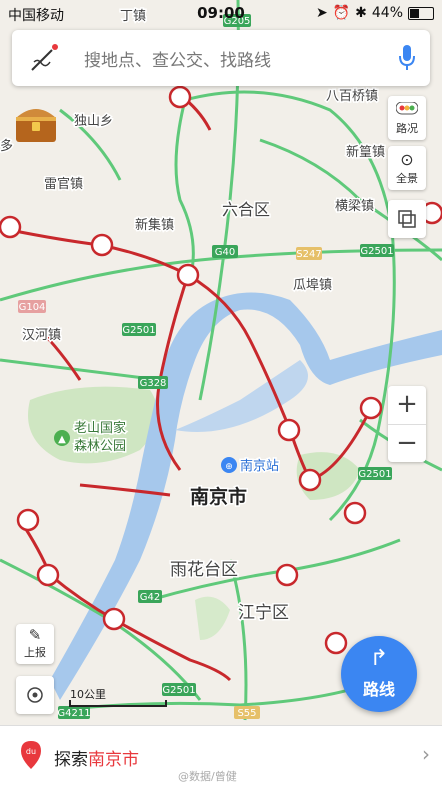 Image resolution: width=442 pixels, height=786 pixels. I want to click on location-pin-icon: ⊙, so click(407, 159).